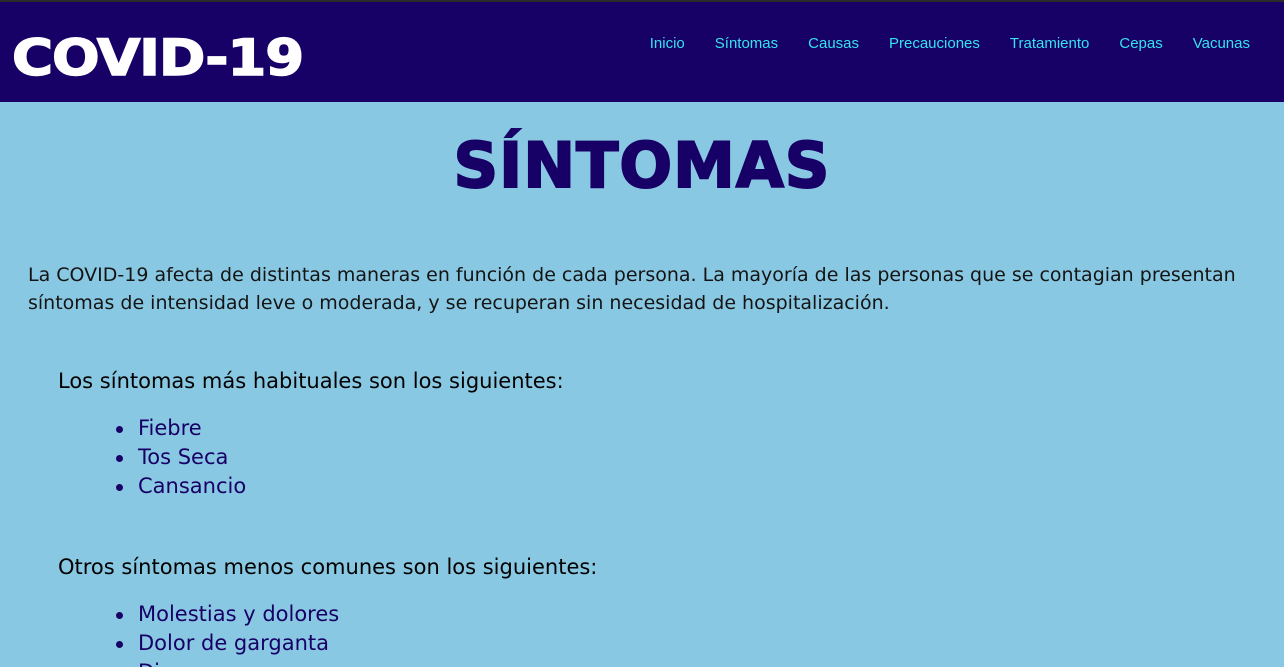 Image resolution: width=1284 pixels, height=667 pixels. Describe the element at coordinates (180, 486) in the screenshot. I see `list-item: Cansancio` at that location.